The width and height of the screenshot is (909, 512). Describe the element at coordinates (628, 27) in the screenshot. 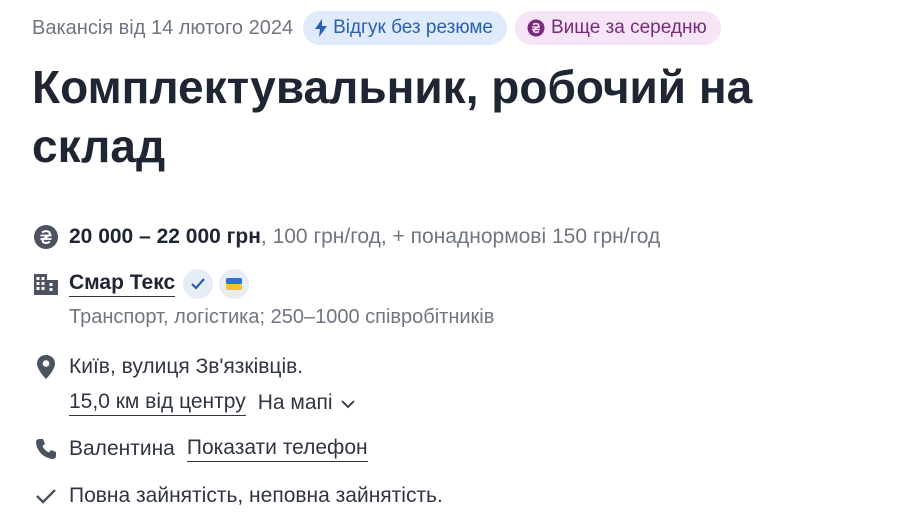

I see `salary-level-label: Вище за середню` at that location.